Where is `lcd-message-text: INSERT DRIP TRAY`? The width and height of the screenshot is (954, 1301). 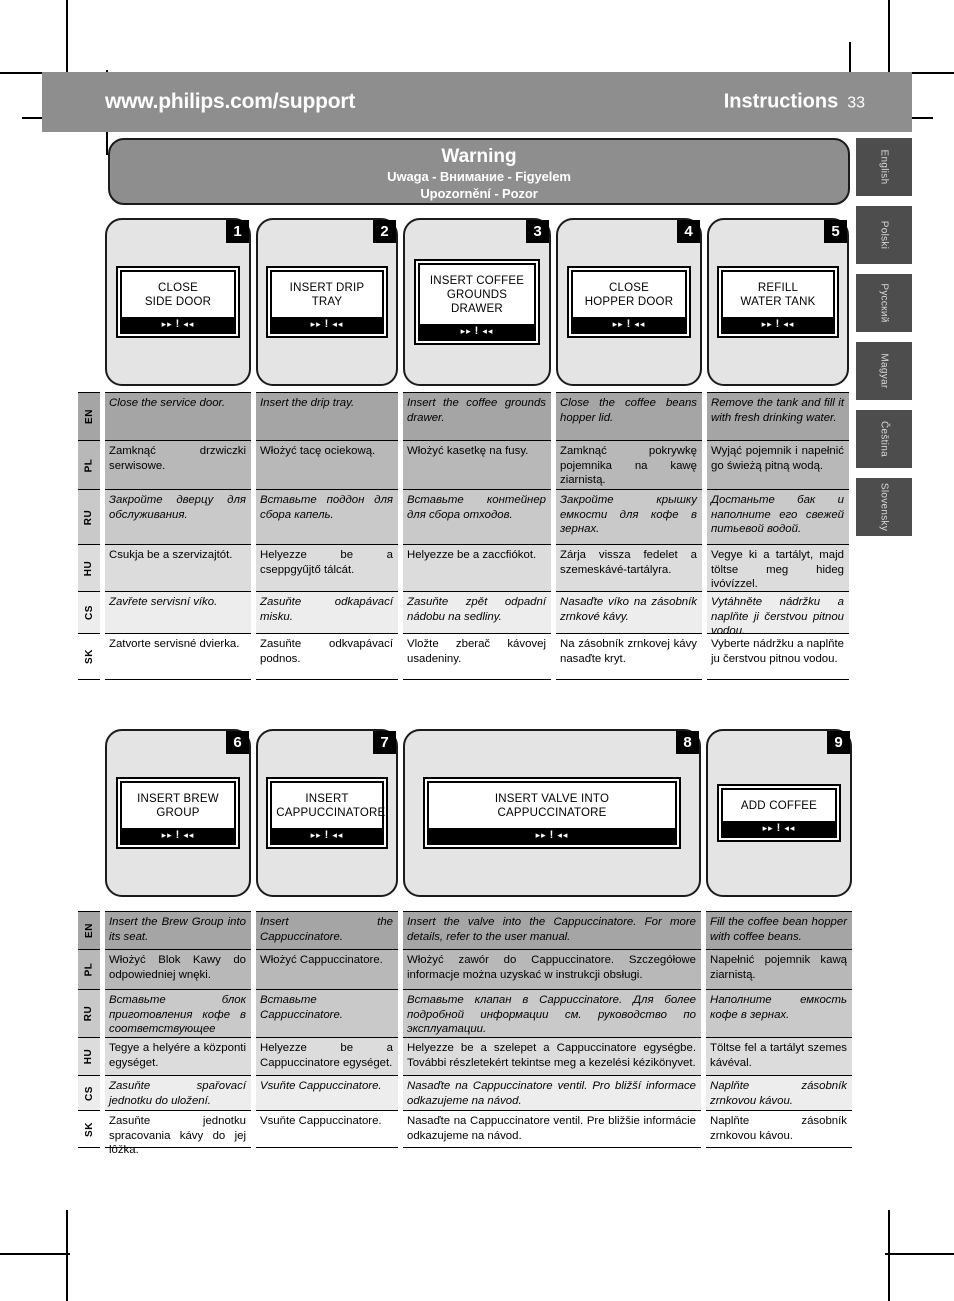 lcd-message-text: INSERT DRIP TRAY is located at coordinates (327, 295).